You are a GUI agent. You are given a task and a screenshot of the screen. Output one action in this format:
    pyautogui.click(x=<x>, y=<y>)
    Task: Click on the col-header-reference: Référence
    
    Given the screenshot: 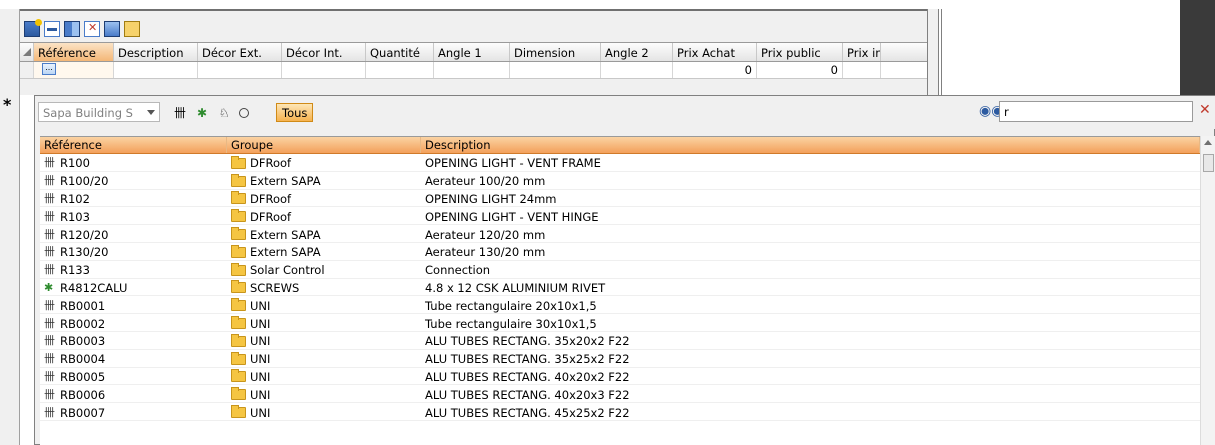 What is the action you would take?
    pyautogui.click(x=74, y=52)
    